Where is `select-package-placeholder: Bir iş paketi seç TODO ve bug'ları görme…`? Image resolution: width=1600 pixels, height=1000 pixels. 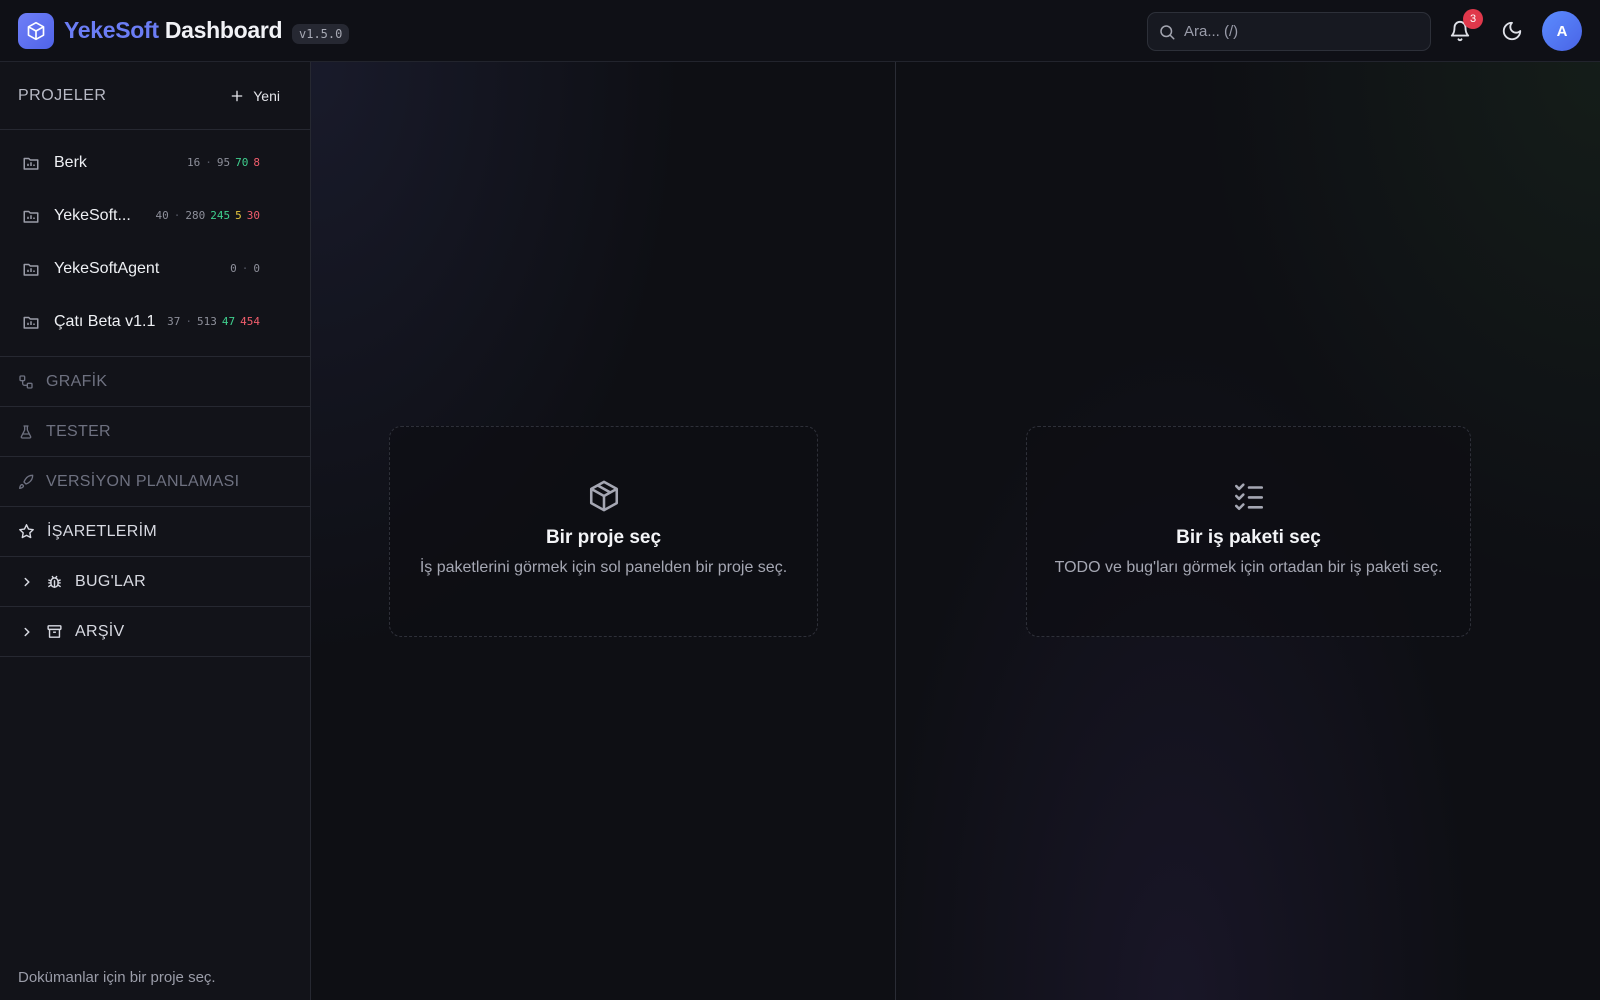 select-package-placeholder: Bir iş paketi seç TODO ve bug'ları görme… is located at coordinates (1248, 531).